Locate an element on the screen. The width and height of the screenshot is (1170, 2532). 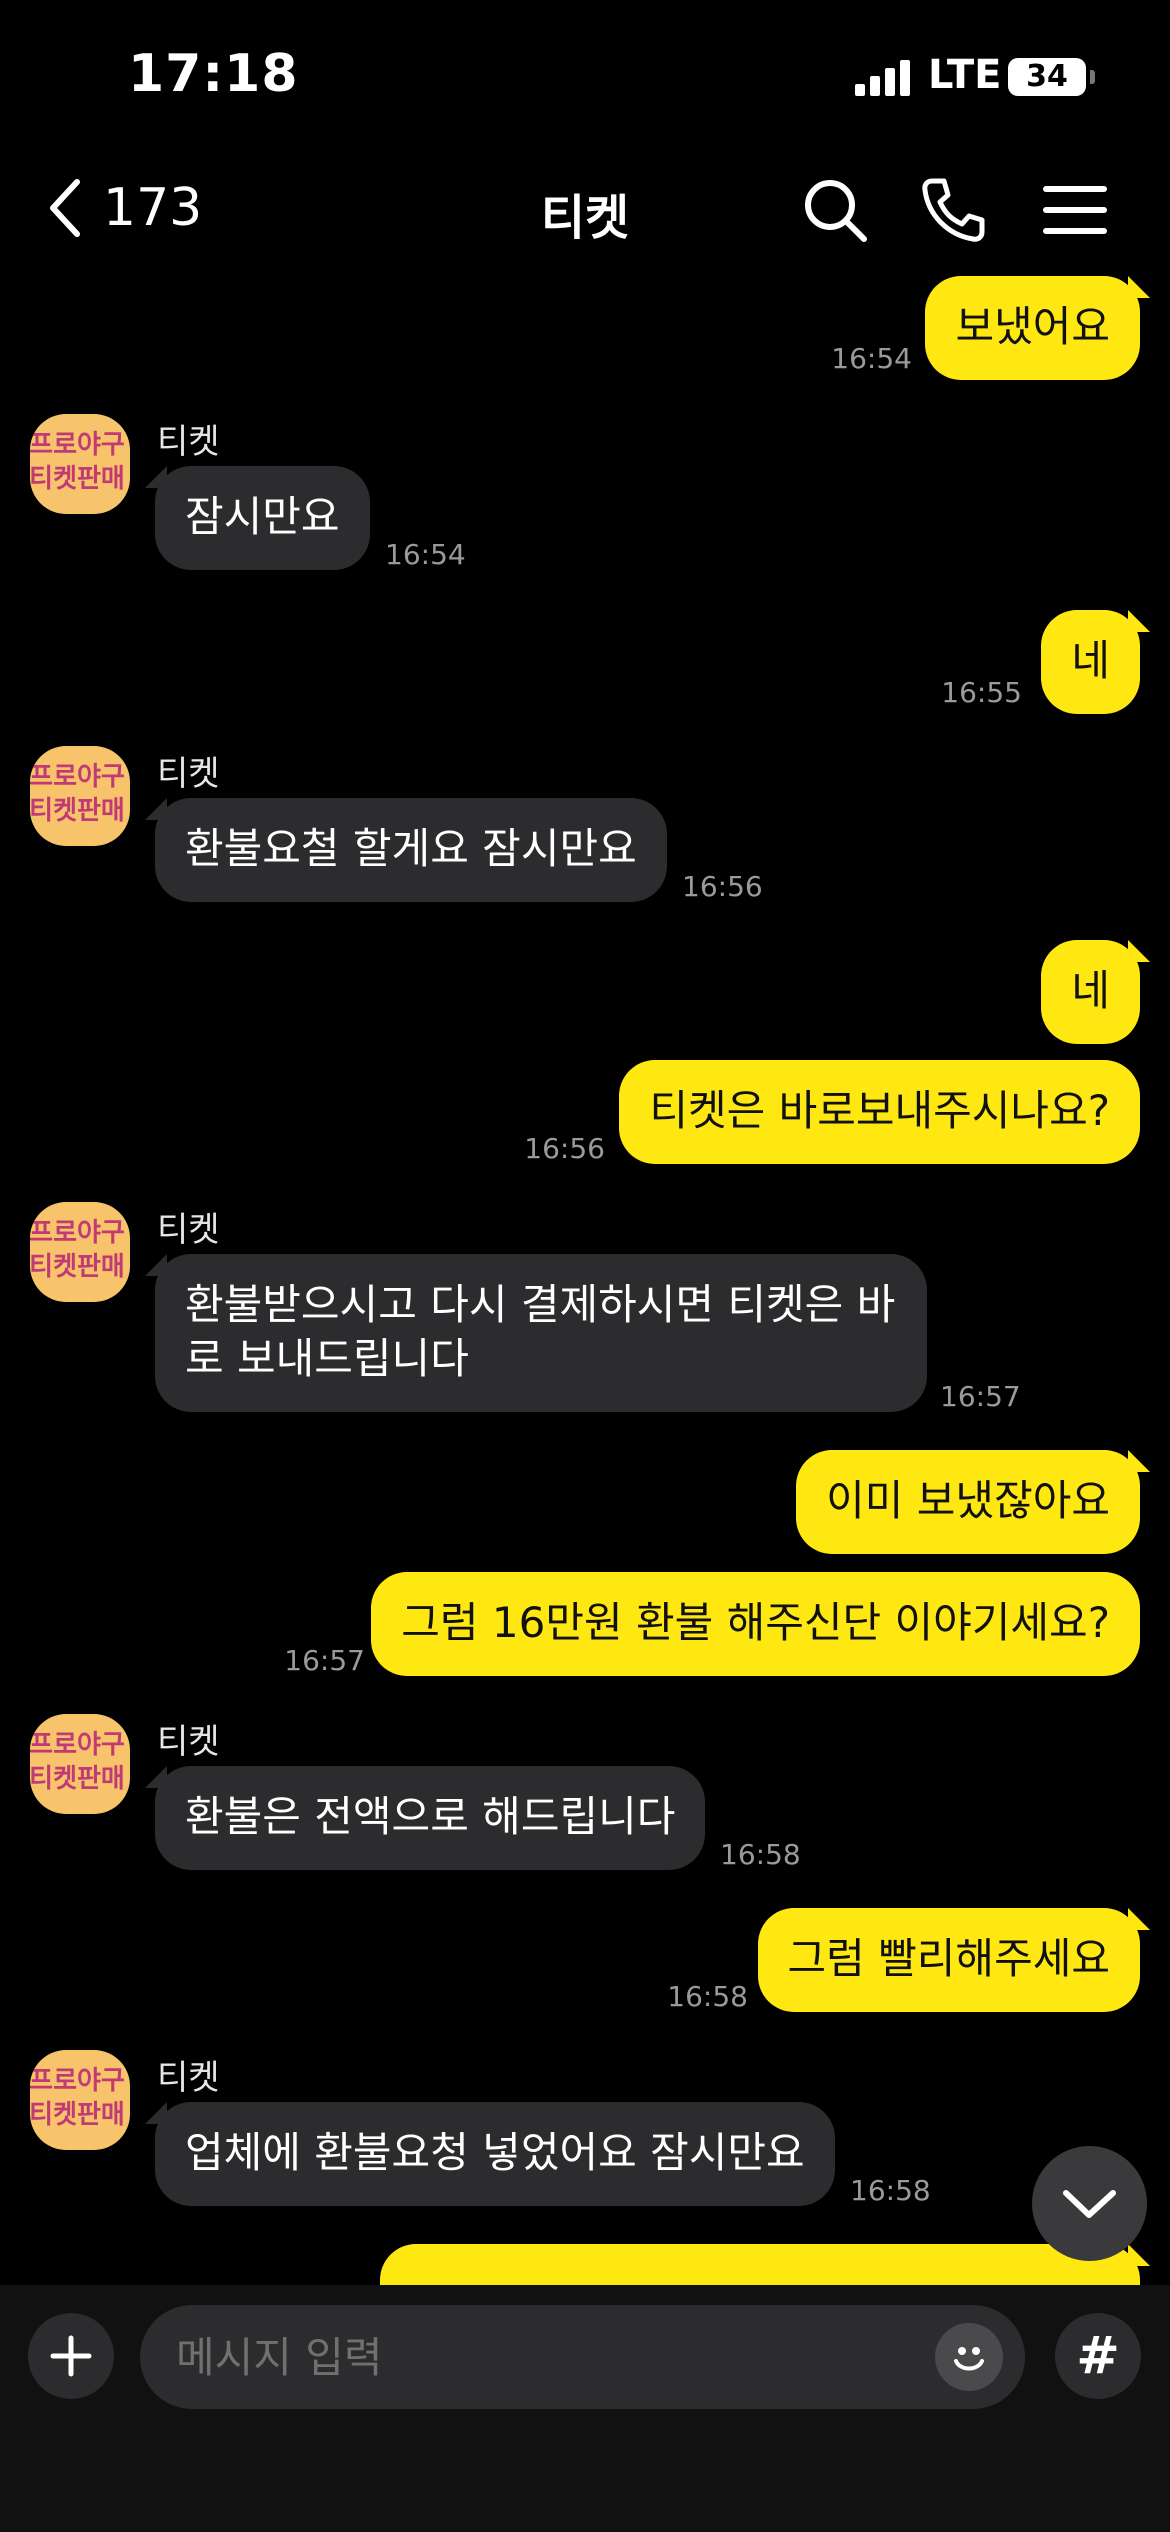
chevron-down-icon is located at coordinates (1089, 2204).